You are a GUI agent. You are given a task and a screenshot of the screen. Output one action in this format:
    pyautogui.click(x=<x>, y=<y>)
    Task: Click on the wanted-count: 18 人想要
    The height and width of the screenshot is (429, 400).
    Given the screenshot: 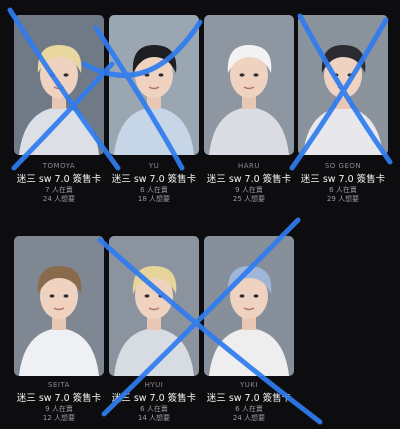 What is the action you would take?
    pyautogui.click(x=154, y=199)
    